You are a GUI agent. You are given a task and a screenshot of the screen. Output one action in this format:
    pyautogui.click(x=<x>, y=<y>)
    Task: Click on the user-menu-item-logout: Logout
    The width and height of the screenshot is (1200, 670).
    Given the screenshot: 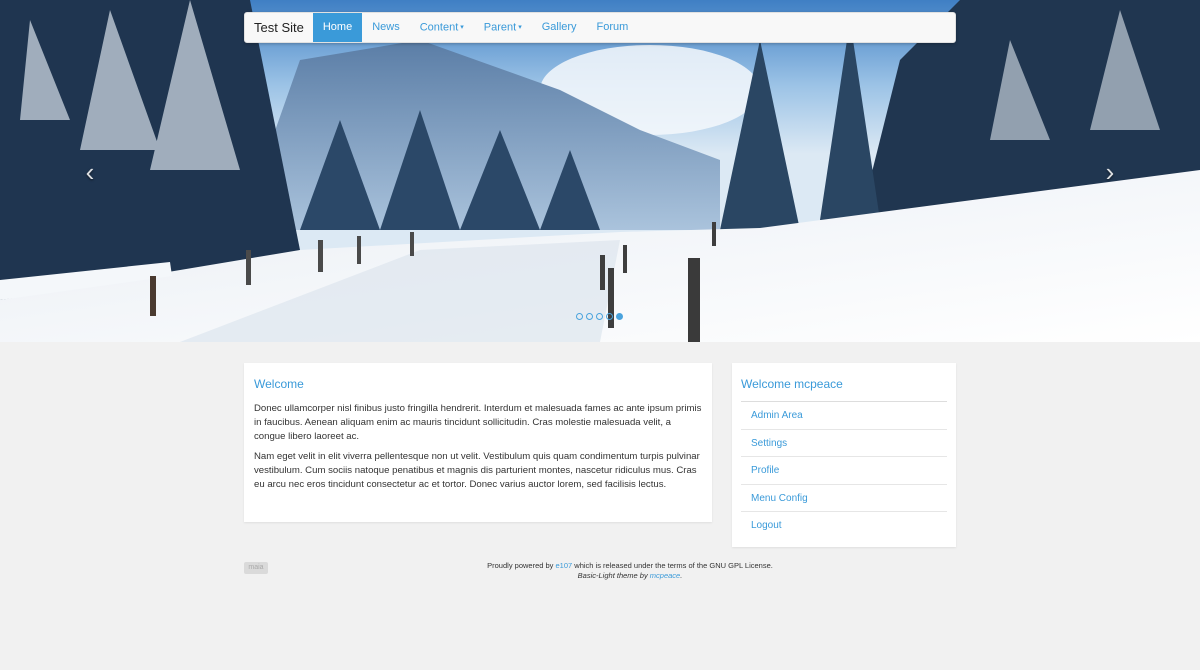 What is the action you would take?
    pyautogui.click(x=844, y=526)
    